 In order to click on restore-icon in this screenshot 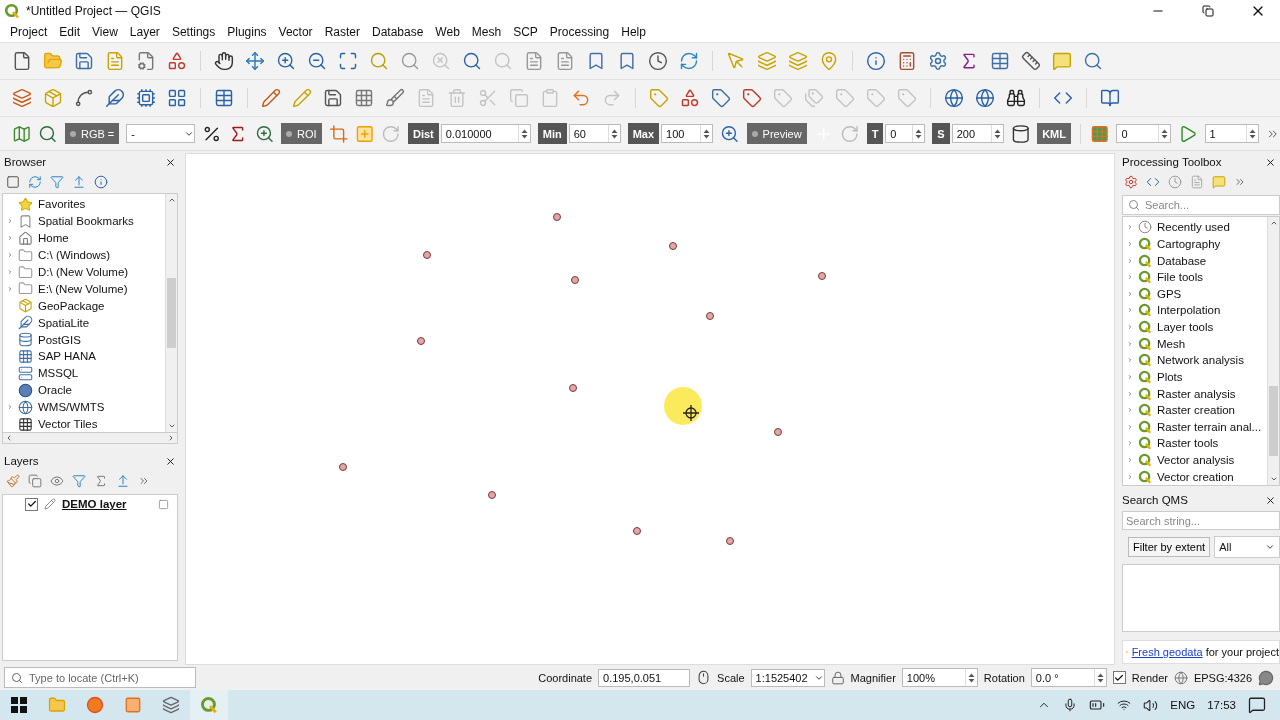, I will do `click(1208, 11)`.